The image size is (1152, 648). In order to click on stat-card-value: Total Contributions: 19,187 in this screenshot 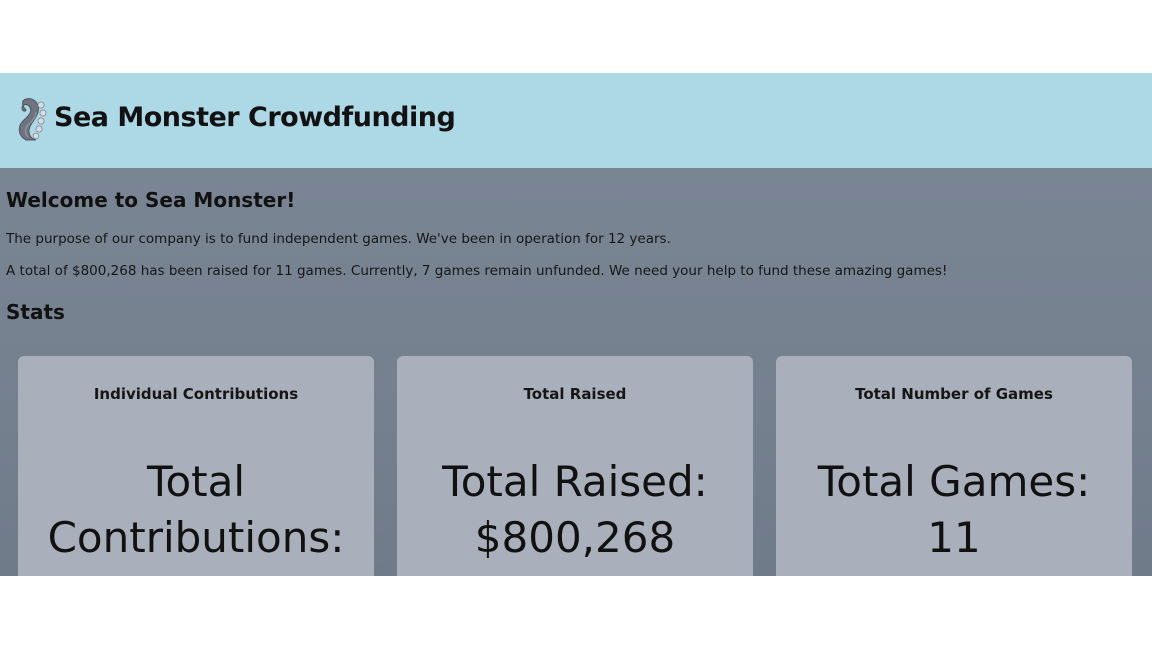, I will do `click(196, 516)`.